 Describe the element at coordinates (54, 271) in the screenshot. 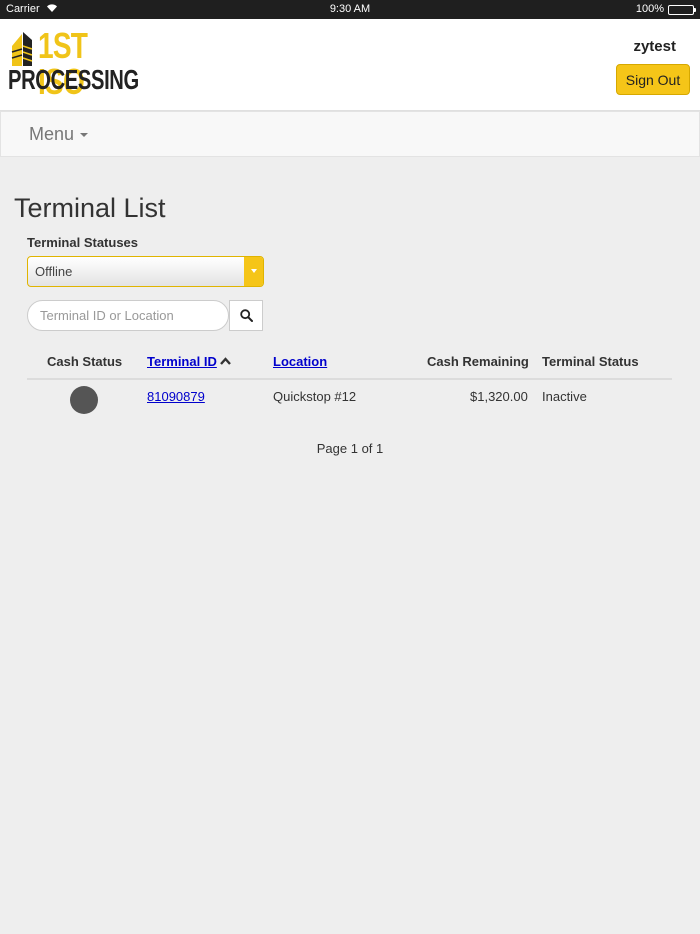

I see `terminal-status-selected: Offline` at that location.